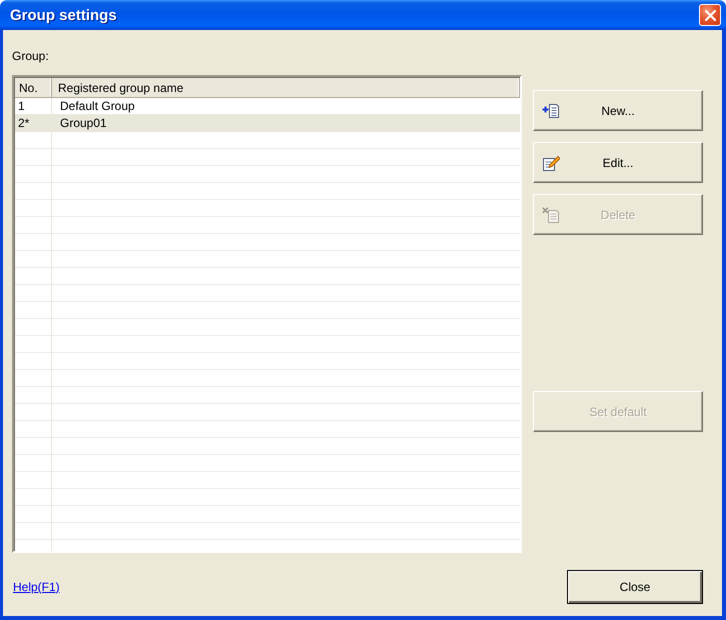 The image size is (726, 620). I want to click on column-header: No., so click(33, 87).